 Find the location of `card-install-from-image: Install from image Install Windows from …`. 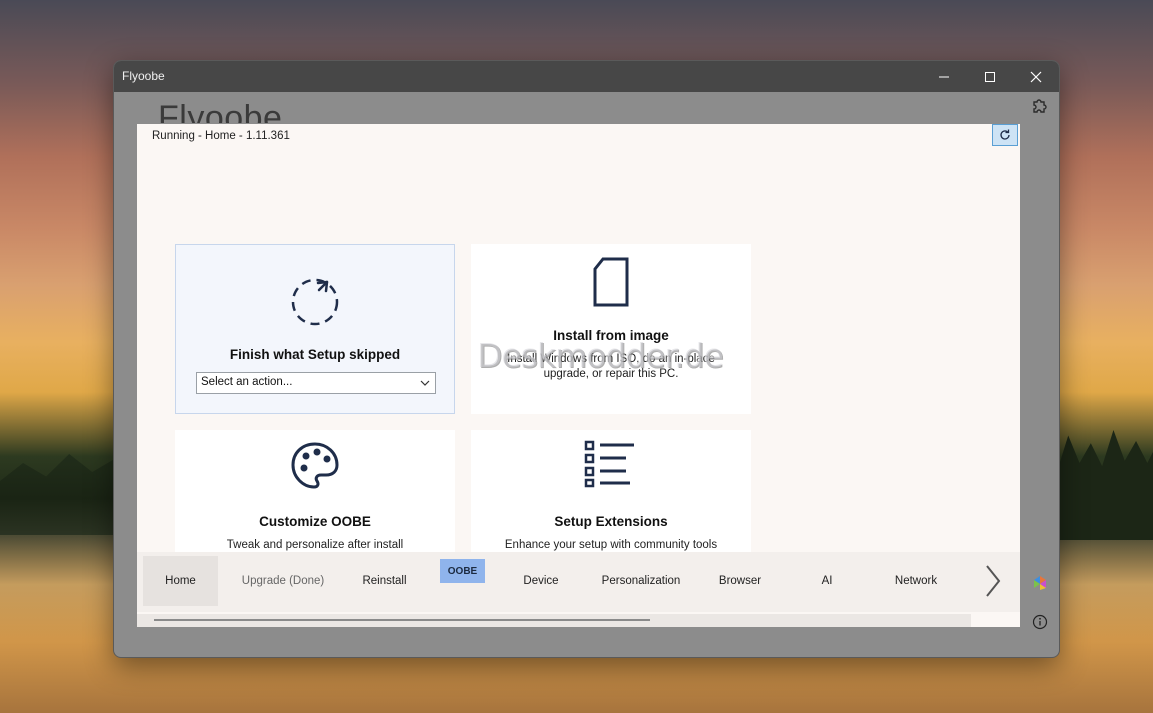

card-install-from-image: Install from image Install Windows from … is located at coordinates (611, 329).